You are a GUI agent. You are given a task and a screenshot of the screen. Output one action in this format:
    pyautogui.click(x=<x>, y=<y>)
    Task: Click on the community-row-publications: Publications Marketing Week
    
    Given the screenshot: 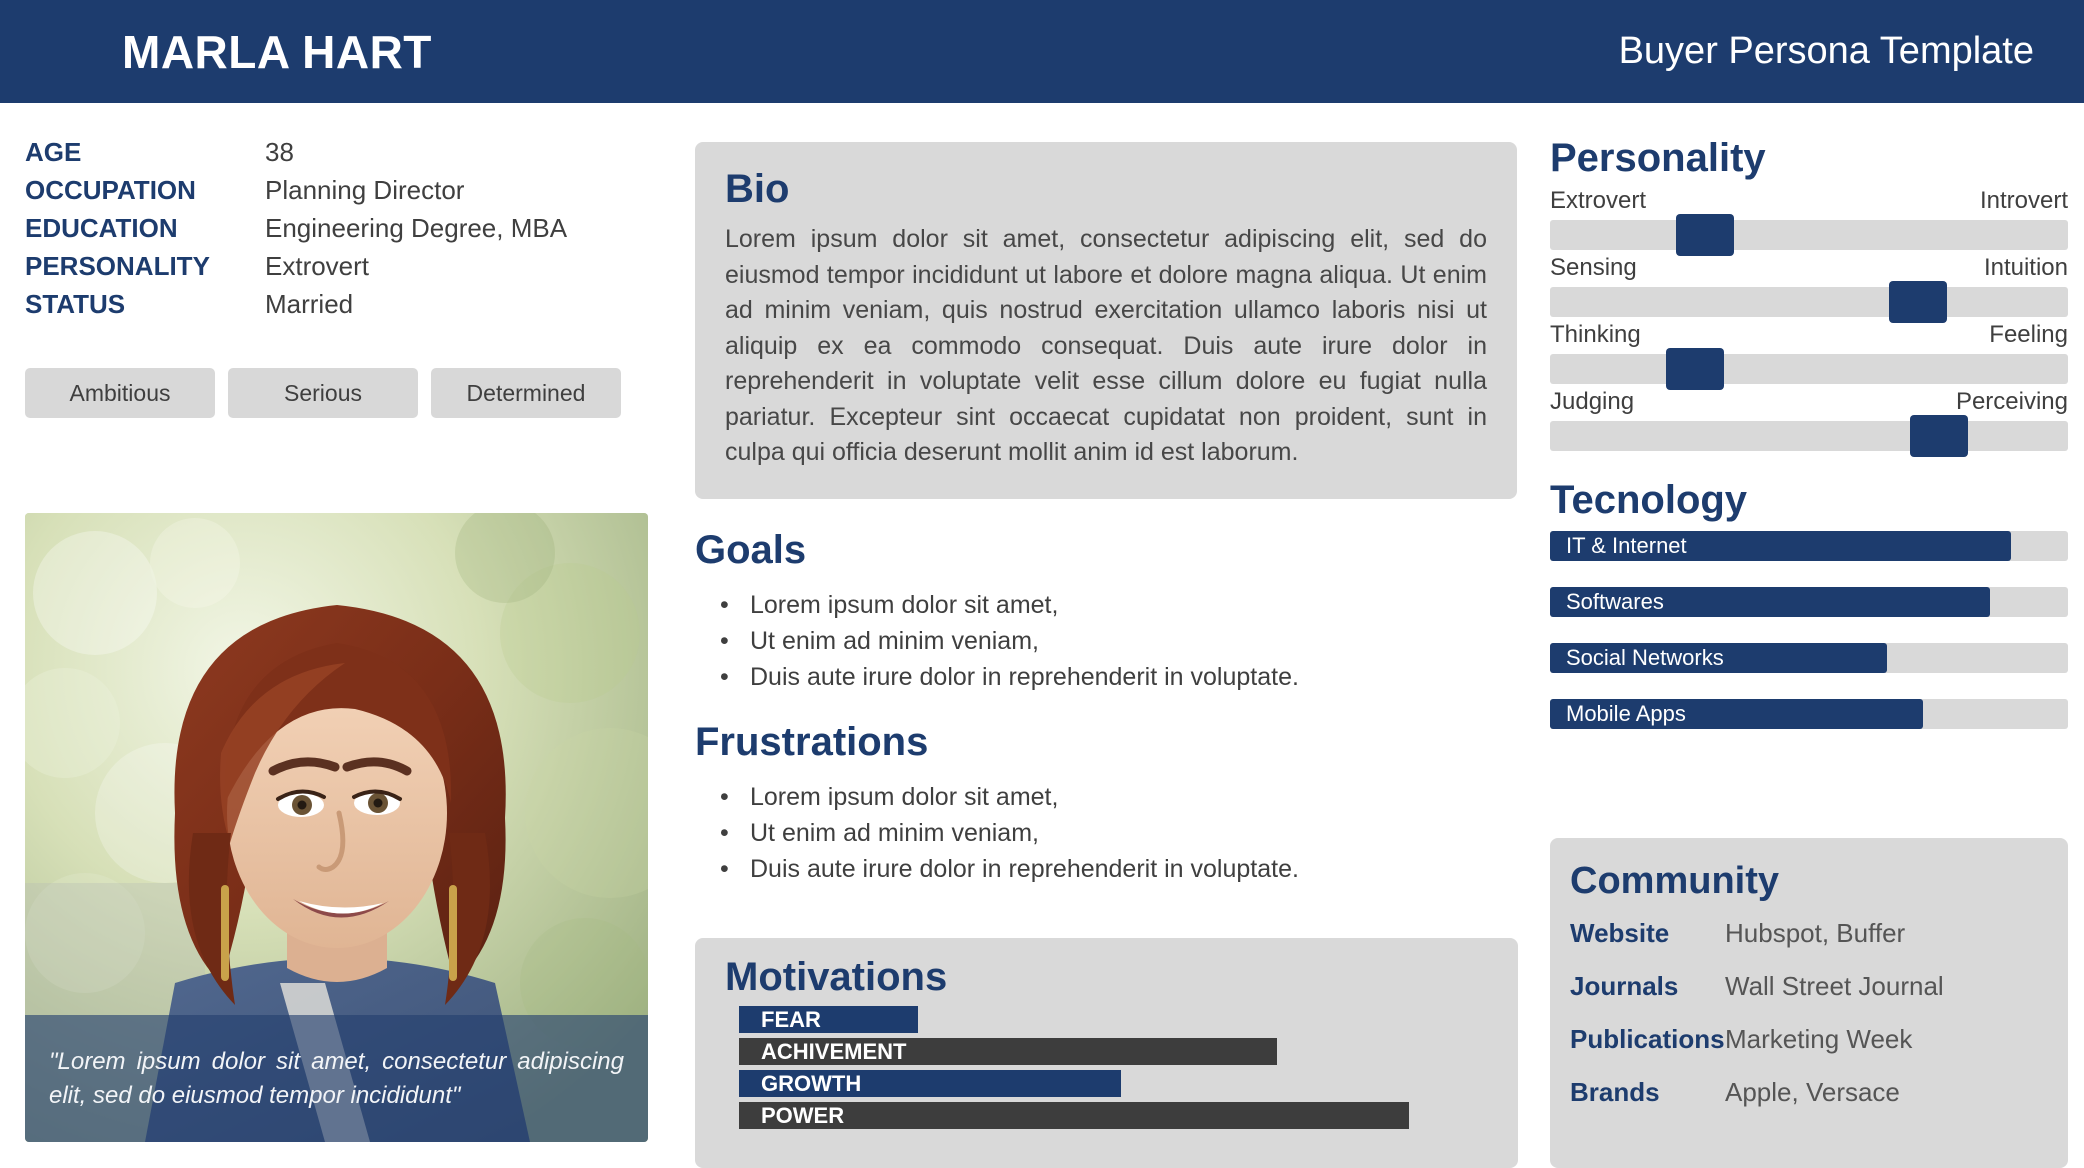 What is the action you would take?
    pyautogui.click(x=1819, y=1039)
    